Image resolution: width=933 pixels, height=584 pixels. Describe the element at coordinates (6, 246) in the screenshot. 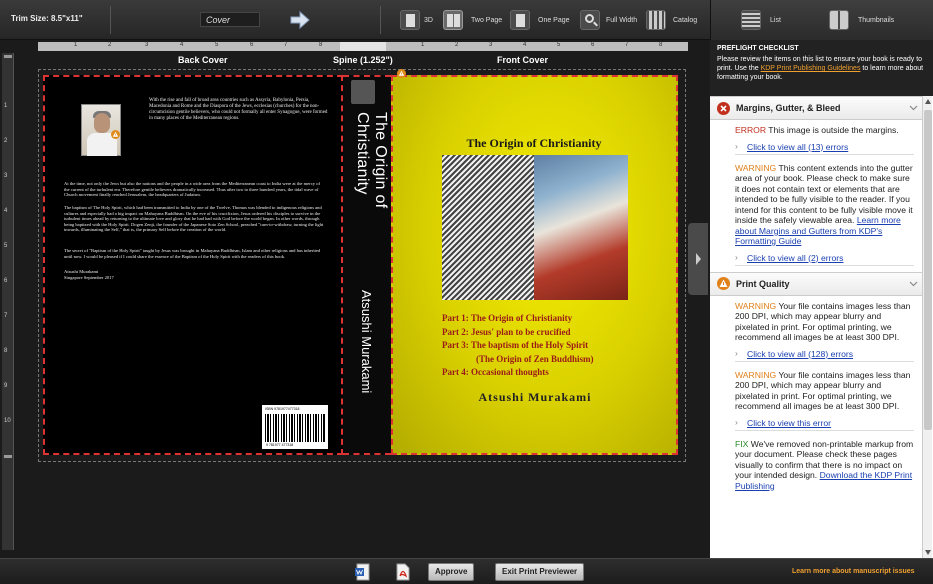

I see `ruler-tick: 5` at that location.